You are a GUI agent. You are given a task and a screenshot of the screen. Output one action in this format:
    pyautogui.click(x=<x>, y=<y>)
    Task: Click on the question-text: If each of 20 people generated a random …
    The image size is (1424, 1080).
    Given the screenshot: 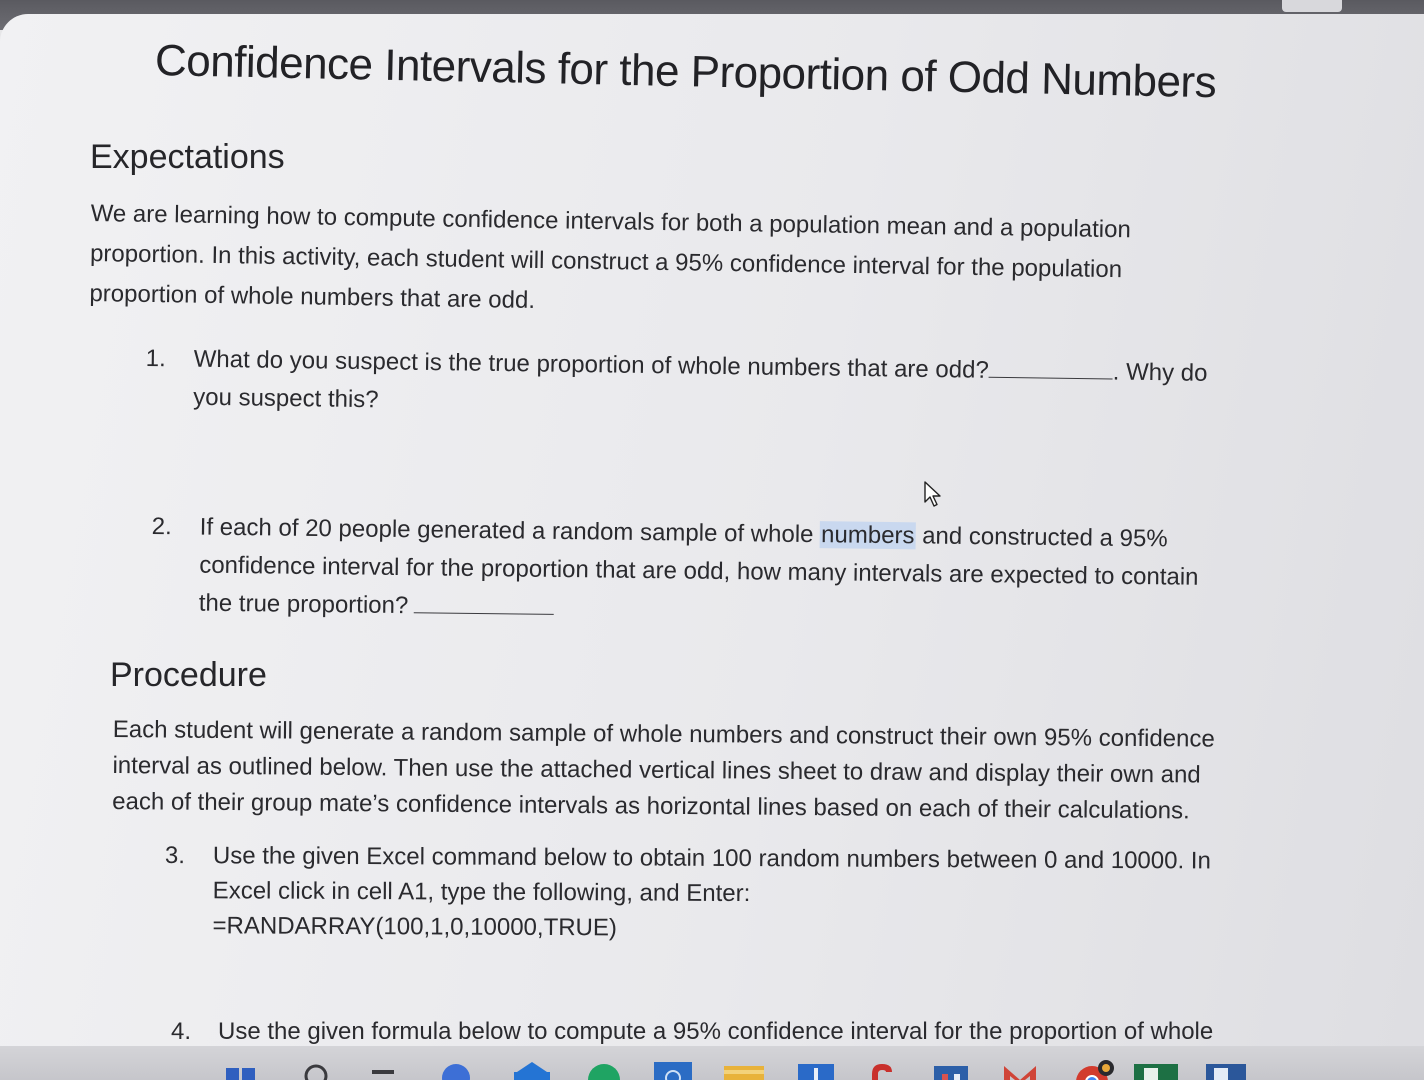 What is the action you would take?
    pyautogui.click(x=510, y=531)
    